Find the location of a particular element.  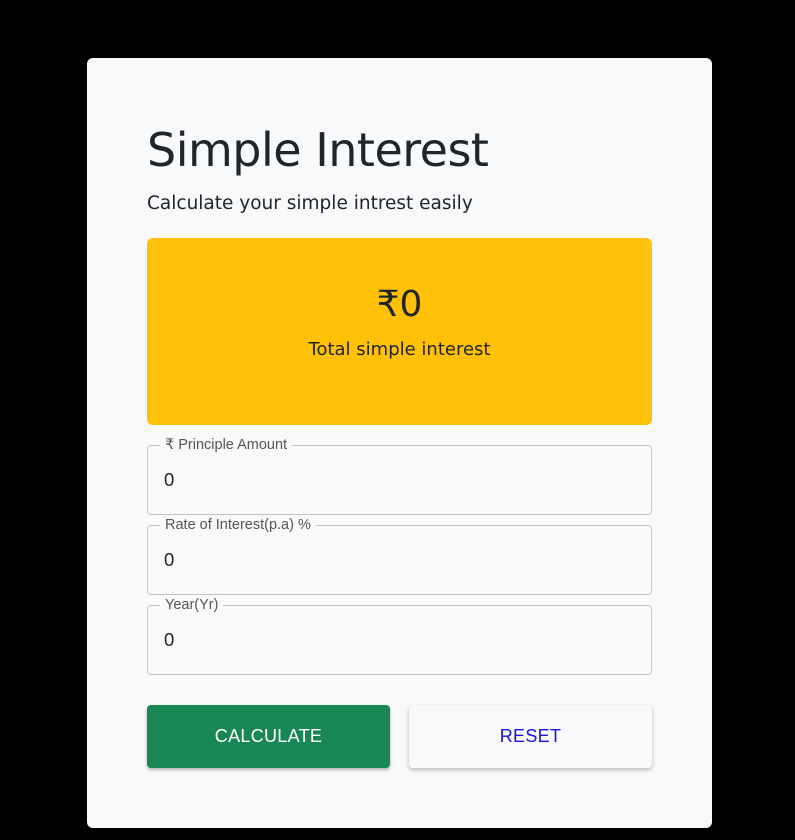

rate-field: Rate of Interest(p.a) % is located at coordinates (399, 555).